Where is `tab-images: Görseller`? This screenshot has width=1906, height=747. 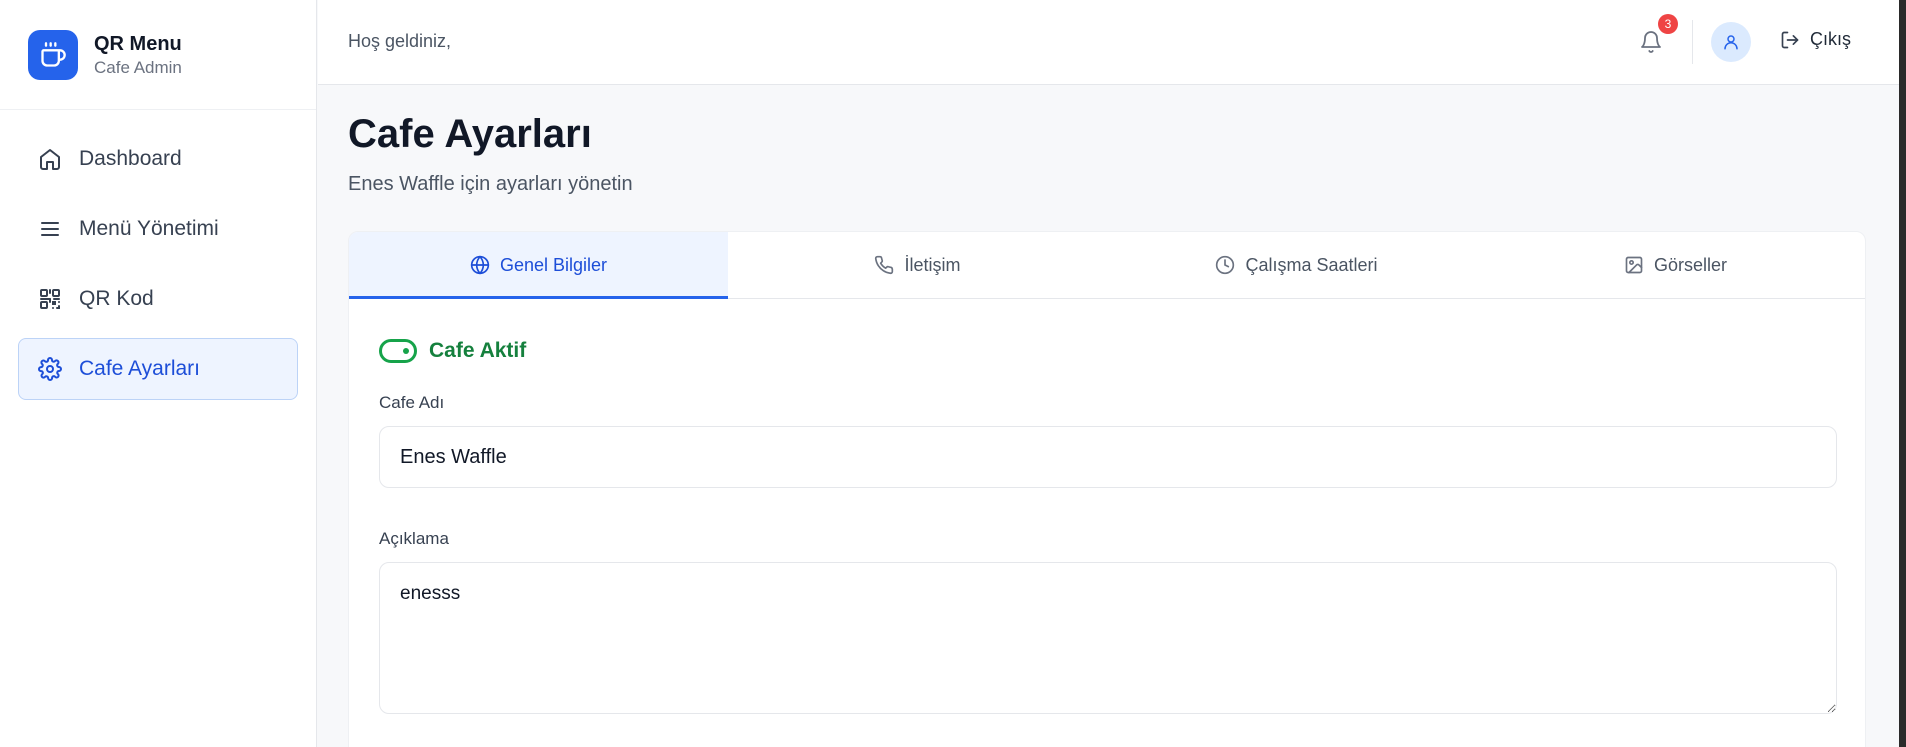 tab-images: Görseller is located at coordinates (1675, 265).